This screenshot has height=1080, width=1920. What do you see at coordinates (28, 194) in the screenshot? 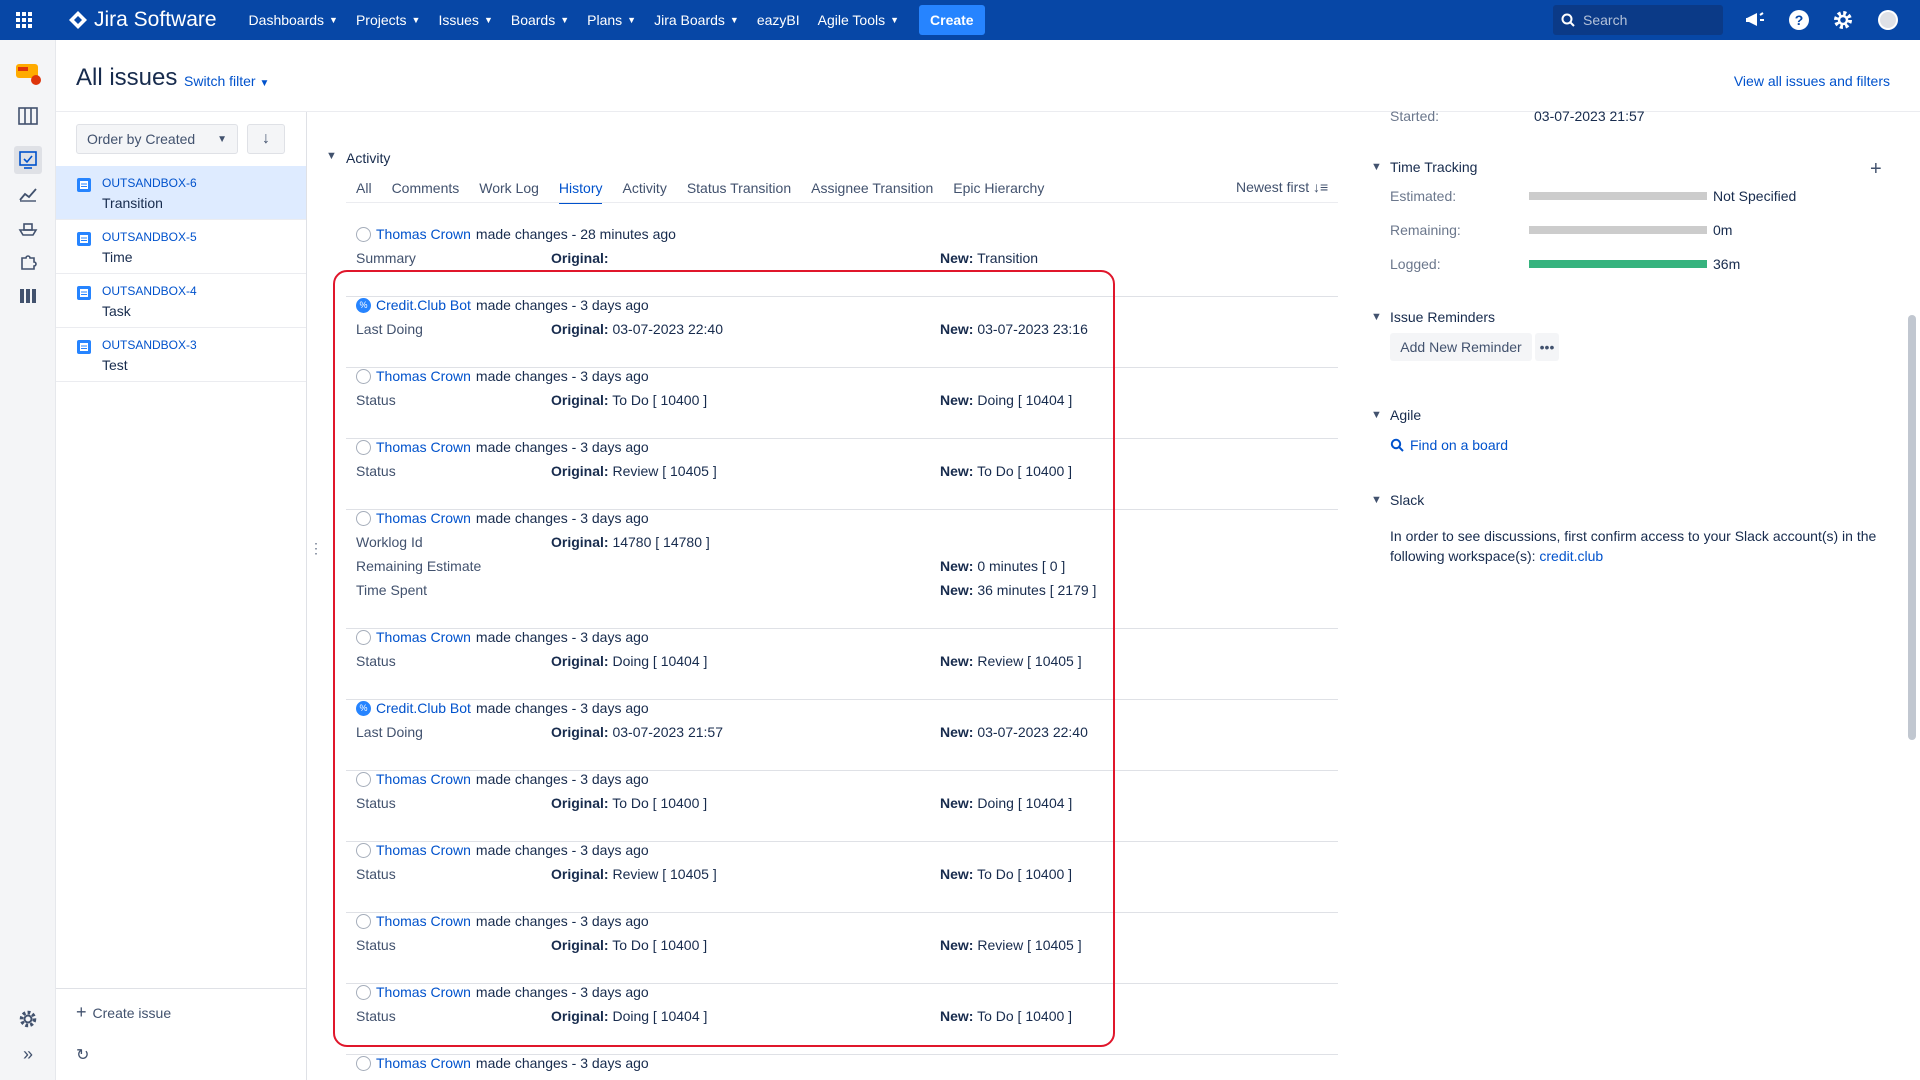
I see `reports-icon` at bounding box center [28, 194].